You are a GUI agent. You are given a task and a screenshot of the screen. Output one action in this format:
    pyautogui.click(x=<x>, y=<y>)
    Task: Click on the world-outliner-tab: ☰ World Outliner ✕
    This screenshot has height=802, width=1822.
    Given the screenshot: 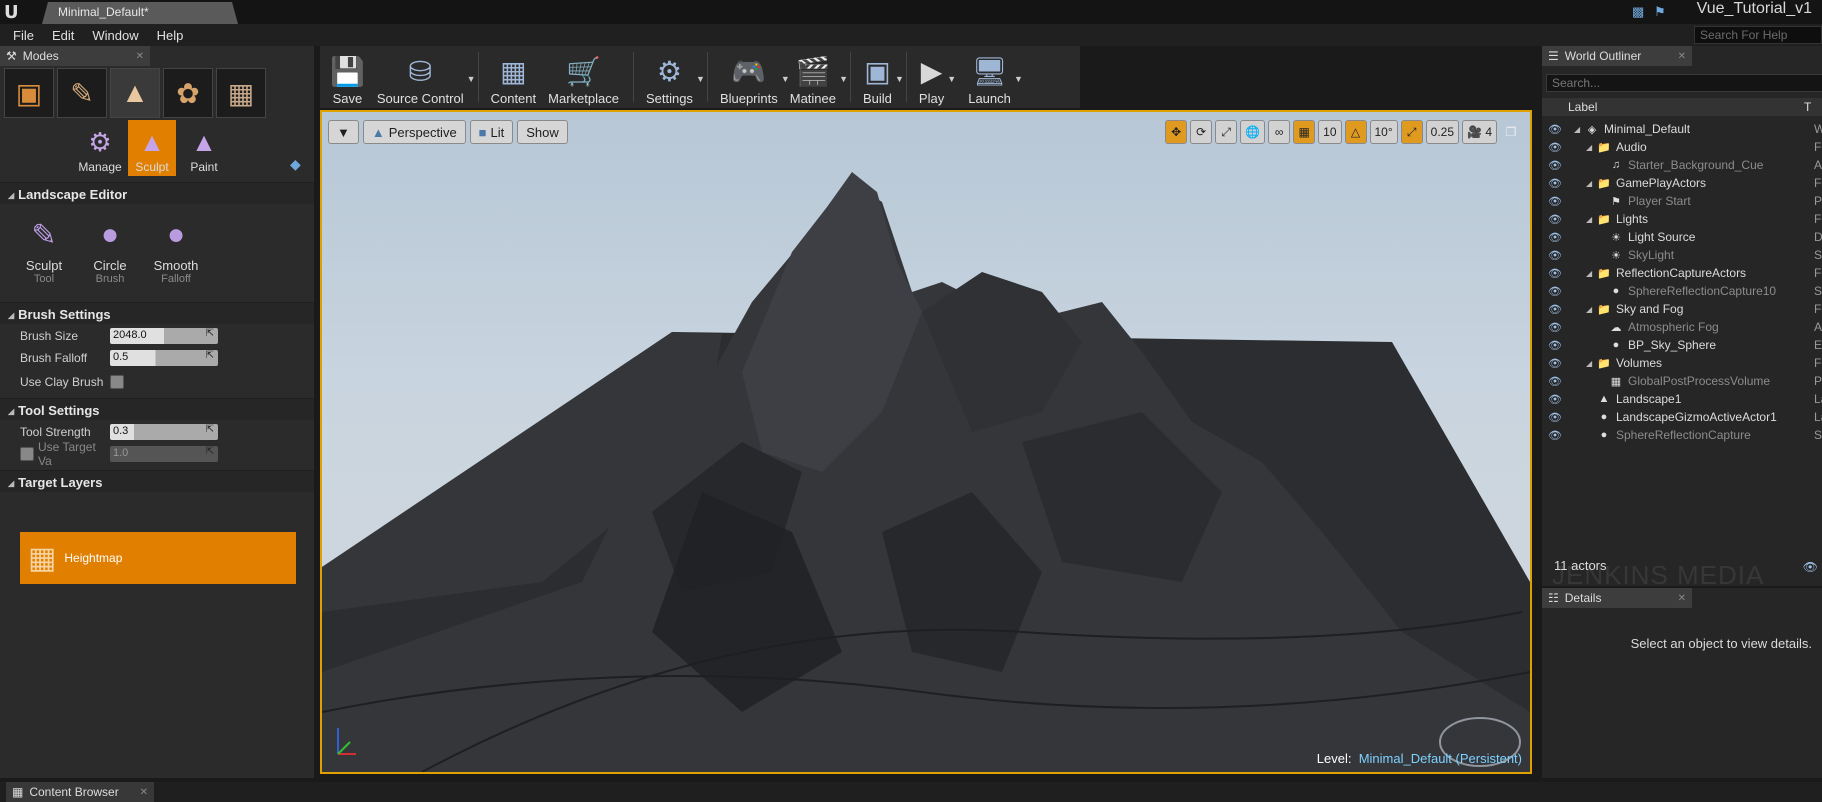 What is the action you would take?
    pyautogui.click(x=1617, y=56)
    